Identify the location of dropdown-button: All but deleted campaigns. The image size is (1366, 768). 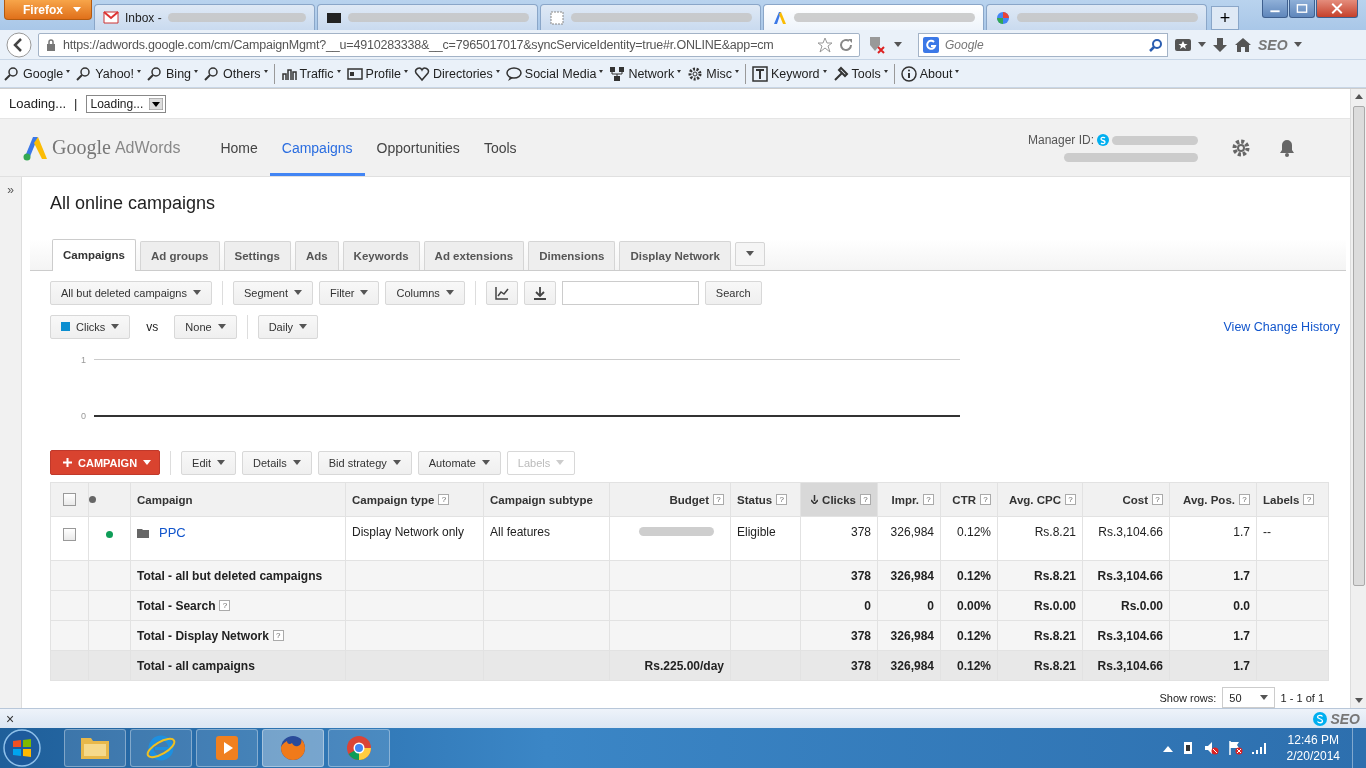
(131, 292).